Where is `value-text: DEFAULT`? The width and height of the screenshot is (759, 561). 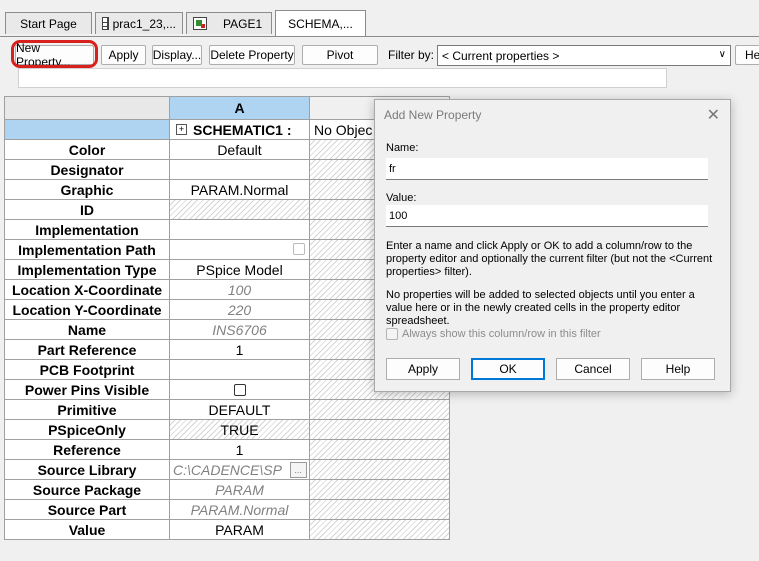
value-text: DEFAULT is located at coordinates (239, 409).